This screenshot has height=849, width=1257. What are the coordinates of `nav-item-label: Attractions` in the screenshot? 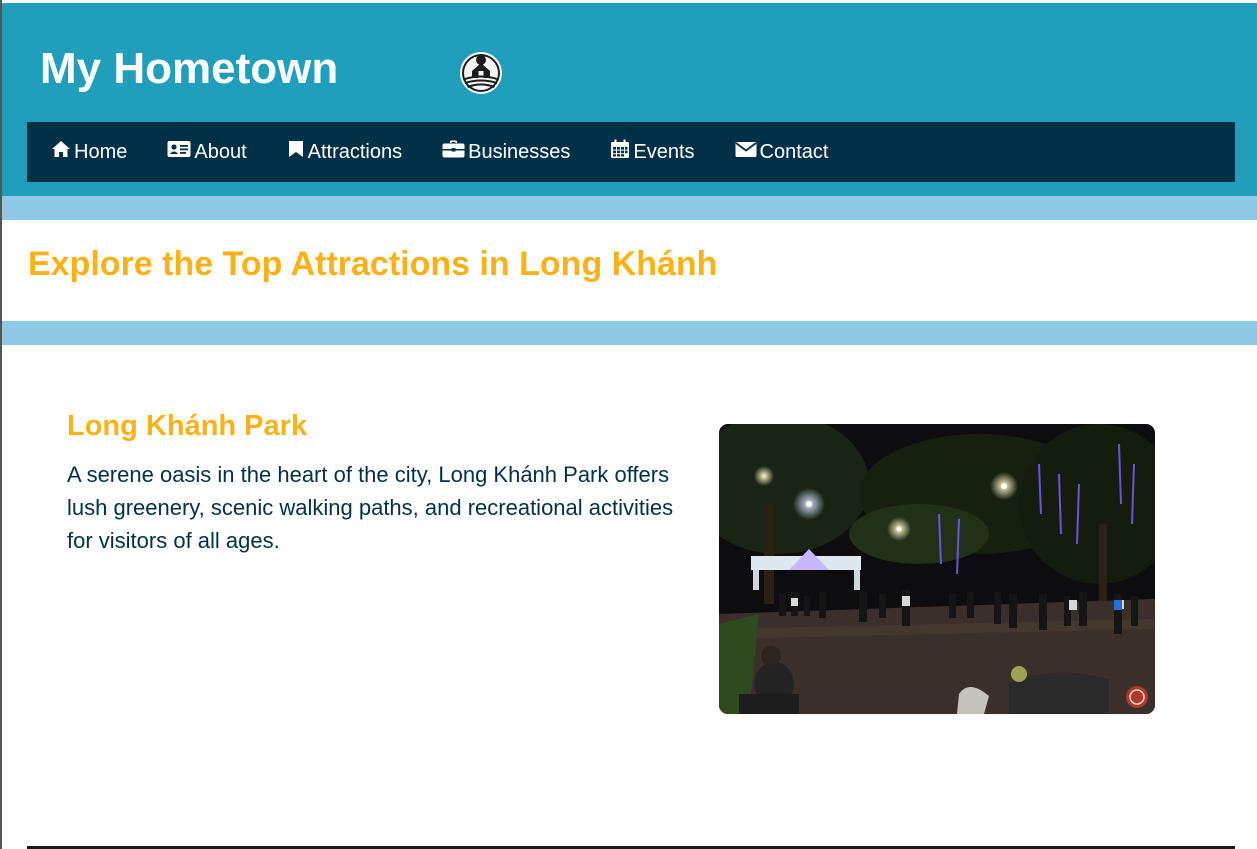 It's located at (355, 151).